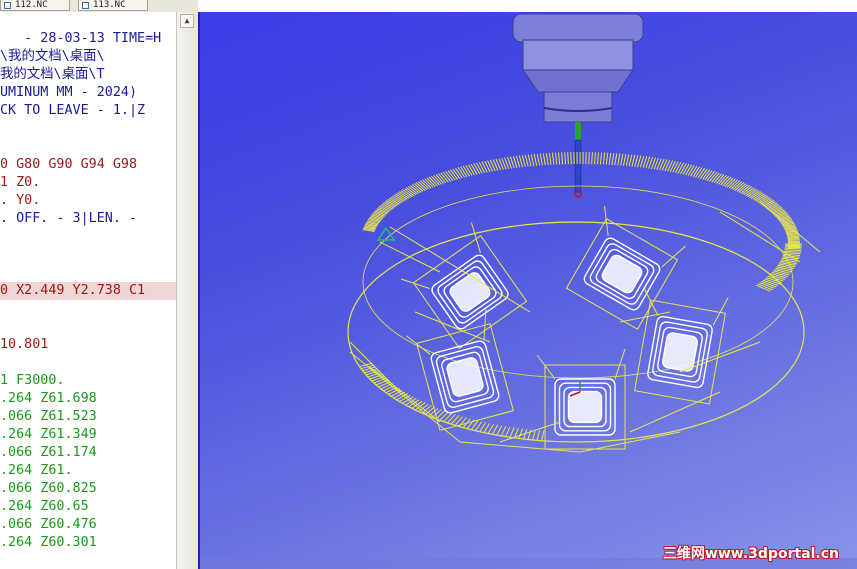 The image size is (857, 569). Describe the element at coordinates (88, 345) in the screenshot. I see `code-line: 10.801` at that location.